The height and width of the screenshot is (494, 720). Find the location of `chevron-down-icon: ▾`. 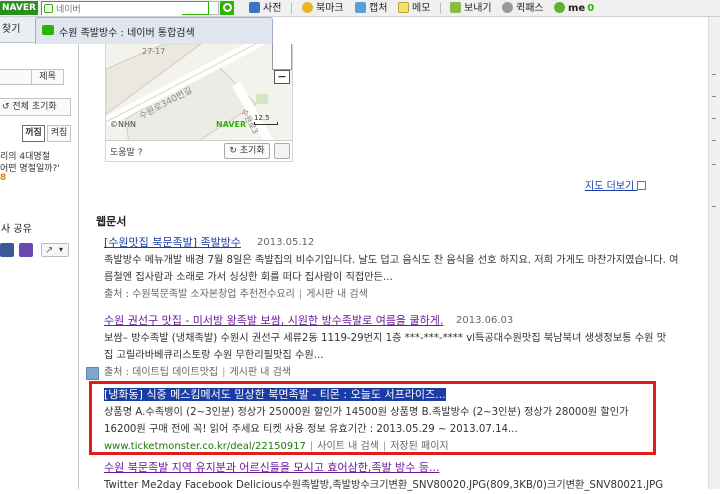

chevron-down-icon: ▾ is located at coordinates (61, 249).